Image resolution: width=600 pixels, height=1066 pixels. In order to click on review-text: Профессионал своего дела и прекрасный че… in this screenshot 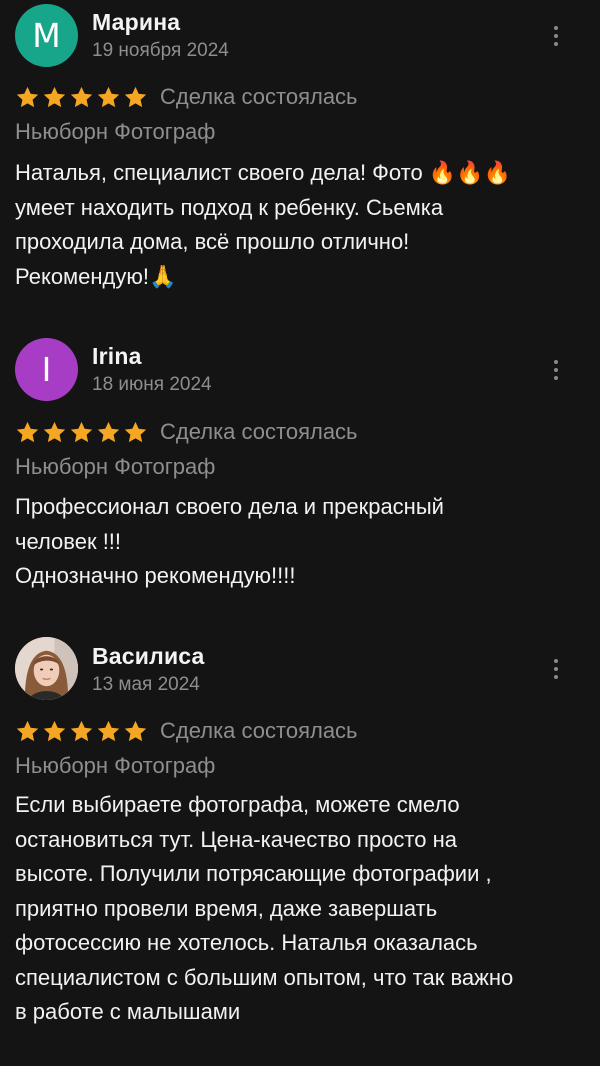, I will do `click(229, 541)`.